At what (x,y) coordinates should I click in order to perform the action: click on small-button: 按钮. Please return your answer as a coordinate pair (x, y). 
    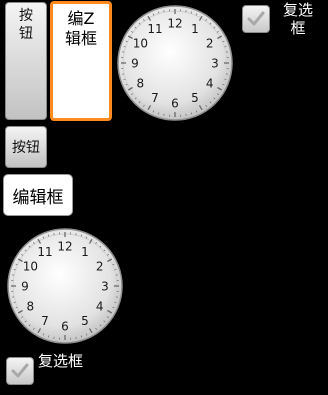
    Looking at the image, I should click on (26, 147).